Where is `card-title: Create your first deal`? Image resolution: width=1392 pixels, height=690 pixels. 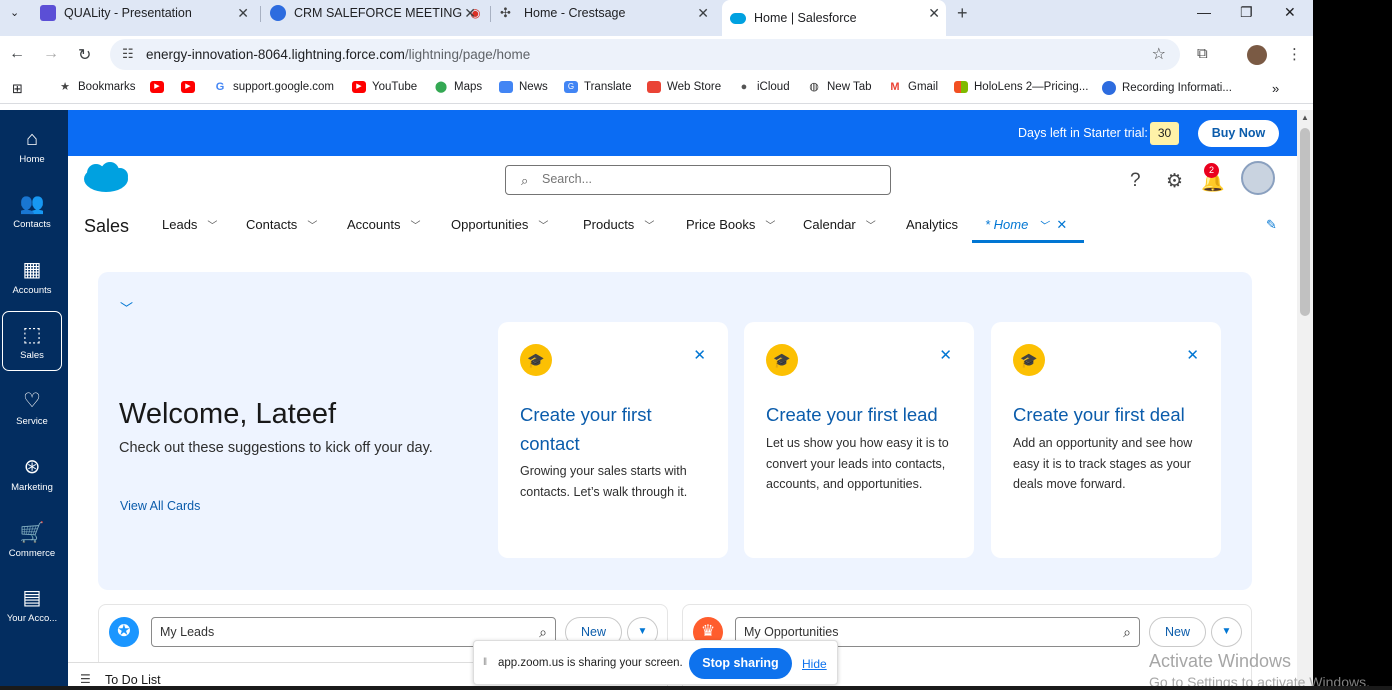
card-title: Create your first deal is located at coordinates (1108, 414).